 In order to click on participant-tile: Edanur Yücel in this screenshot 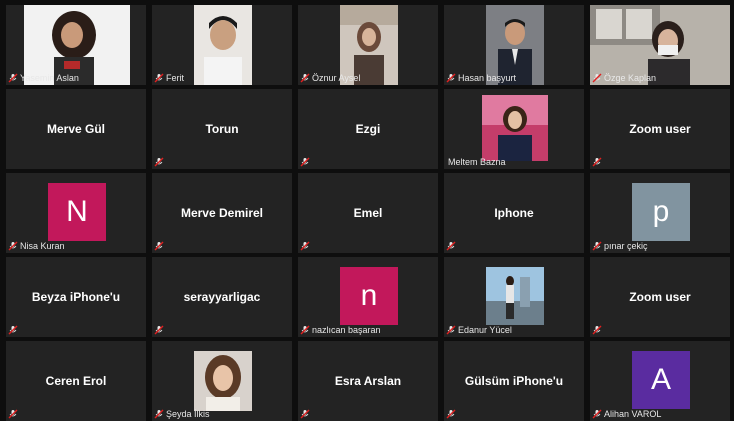, I will do `click(514, 297)`.